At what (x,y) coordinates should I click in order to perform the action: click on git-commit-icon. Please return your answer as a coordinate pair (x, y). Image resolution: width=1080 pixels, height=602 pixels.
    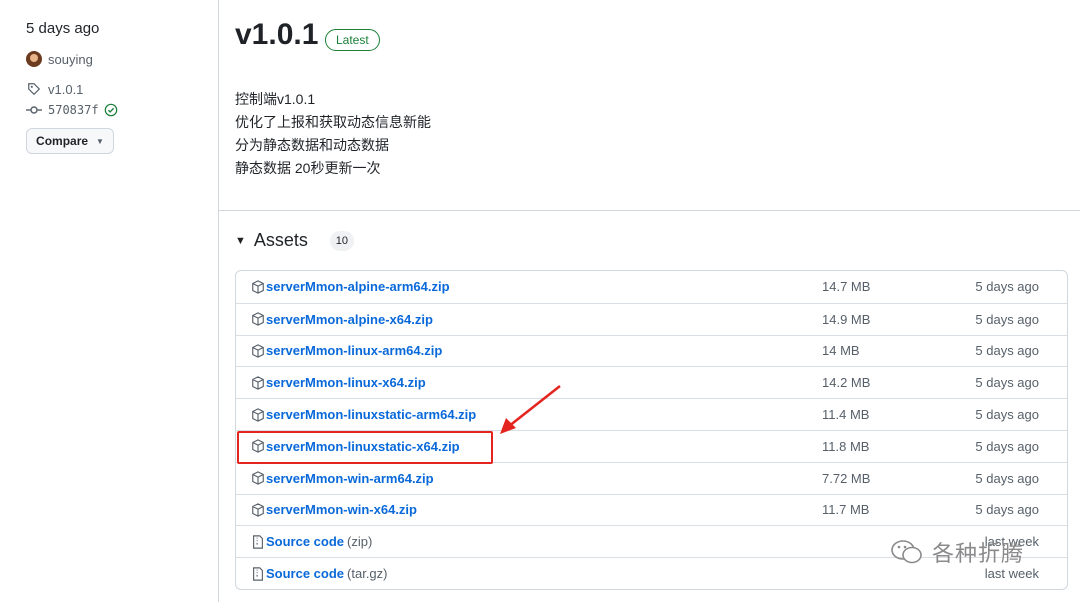
    Looking at the image, I should click on (34, 110).